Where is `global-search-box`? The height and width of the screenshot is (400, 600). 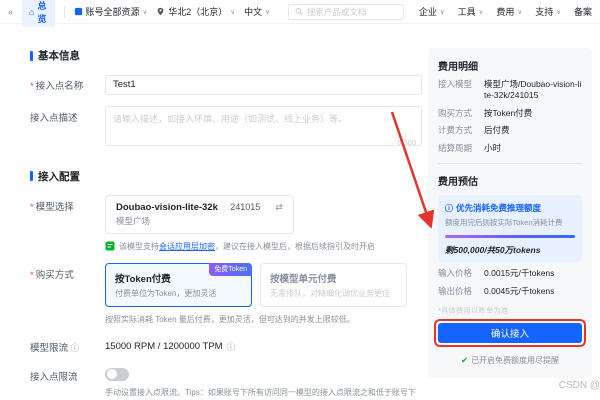 global-search-box is located at coordinates (345, 11).